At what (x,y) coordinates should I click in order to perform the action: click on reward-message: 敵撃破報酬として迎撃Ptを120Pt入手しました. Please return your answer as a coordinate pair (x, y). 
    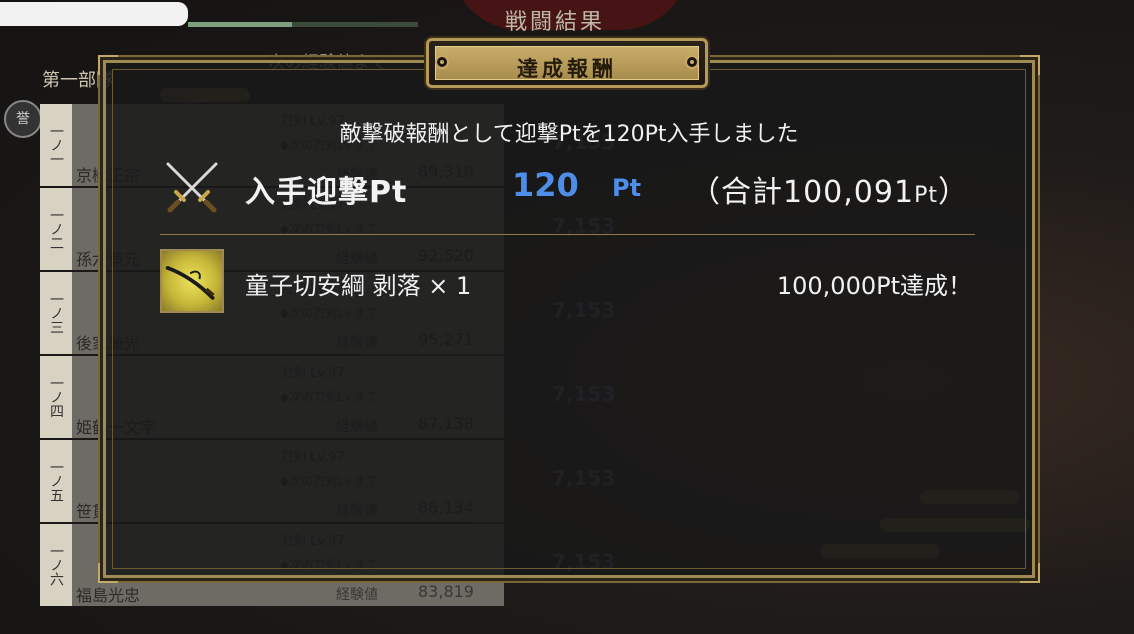
    Looking at the image, I should click on (569, 134).